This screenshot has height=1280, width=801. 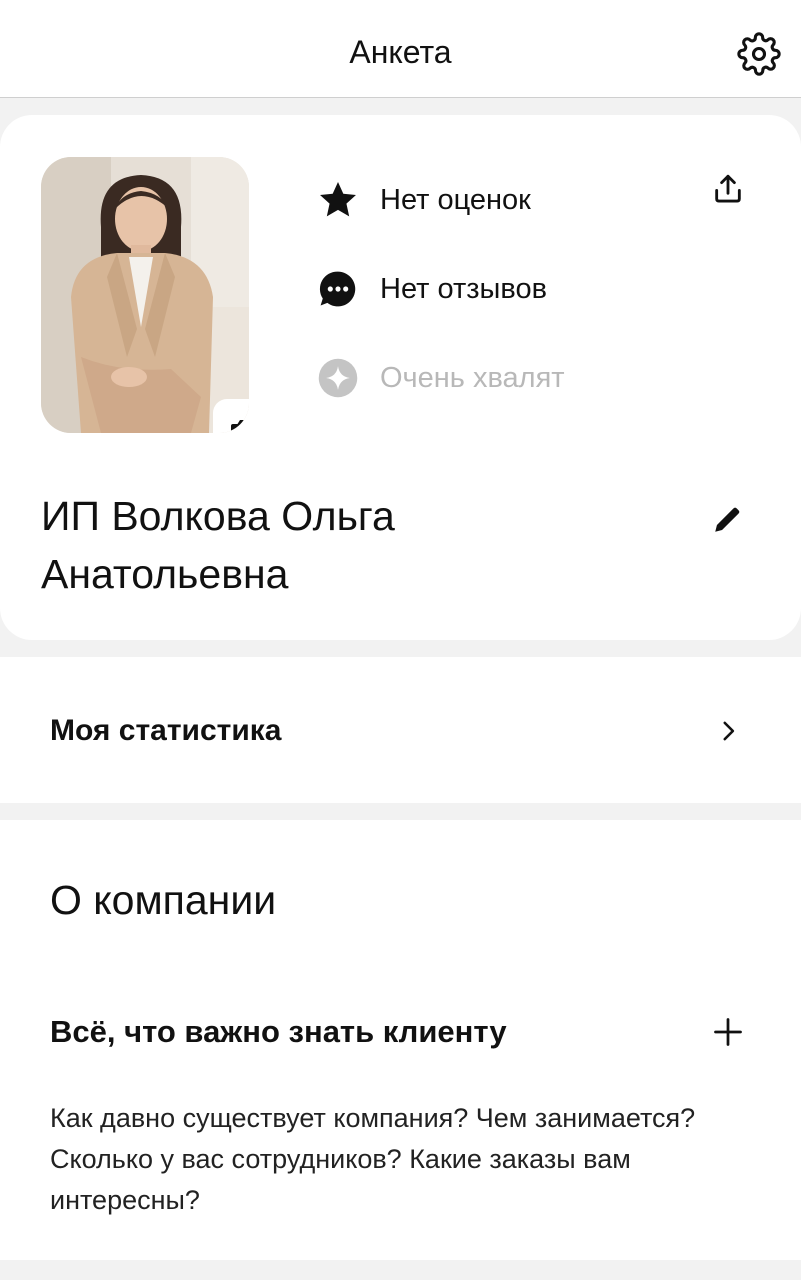 What do you see at coordinates (166, 730) in the screenshot?
I see `my-statistics-label: Моя статистика` at bounding box center [166, 730].